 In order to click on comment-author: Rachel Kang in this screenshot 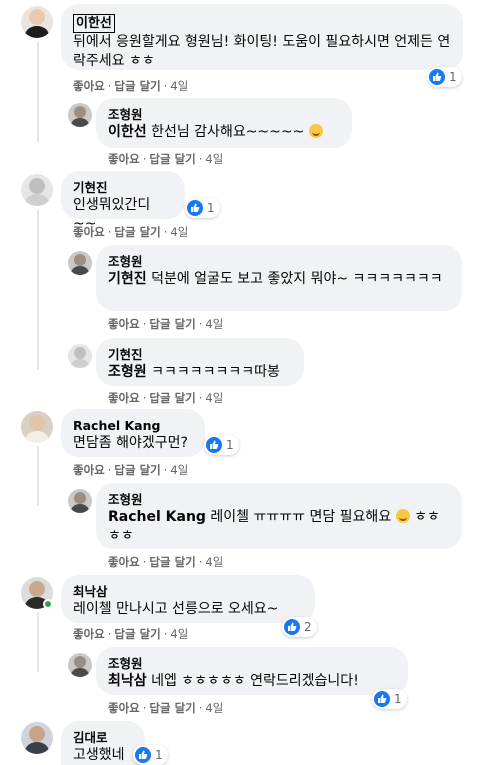, I will do `click(133, 425)`.